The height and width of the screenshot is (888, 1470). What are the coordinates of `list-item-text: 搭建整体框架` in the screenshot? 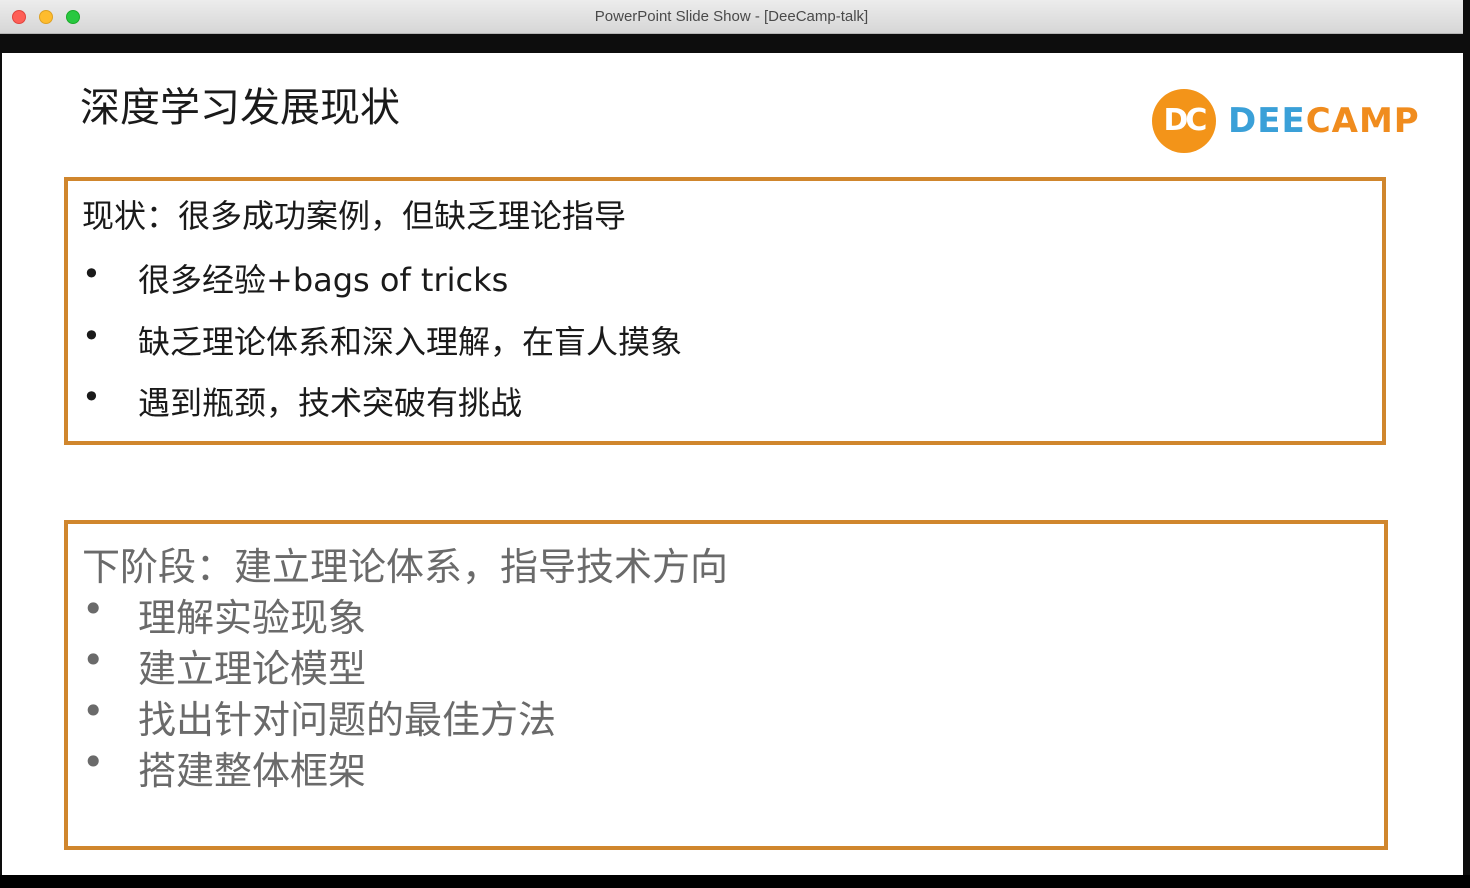 It's located at (252, 771).